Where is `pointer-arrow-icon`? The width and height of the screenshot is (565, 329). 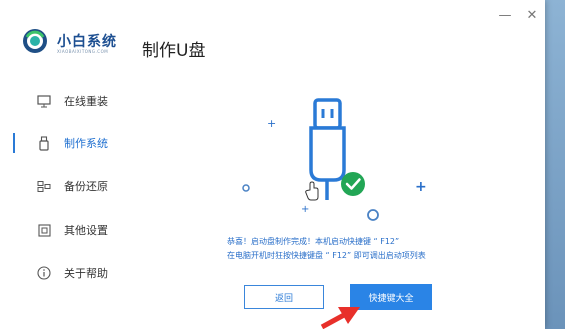
pointer-arrow-icon is located at coordinates (340, 318).